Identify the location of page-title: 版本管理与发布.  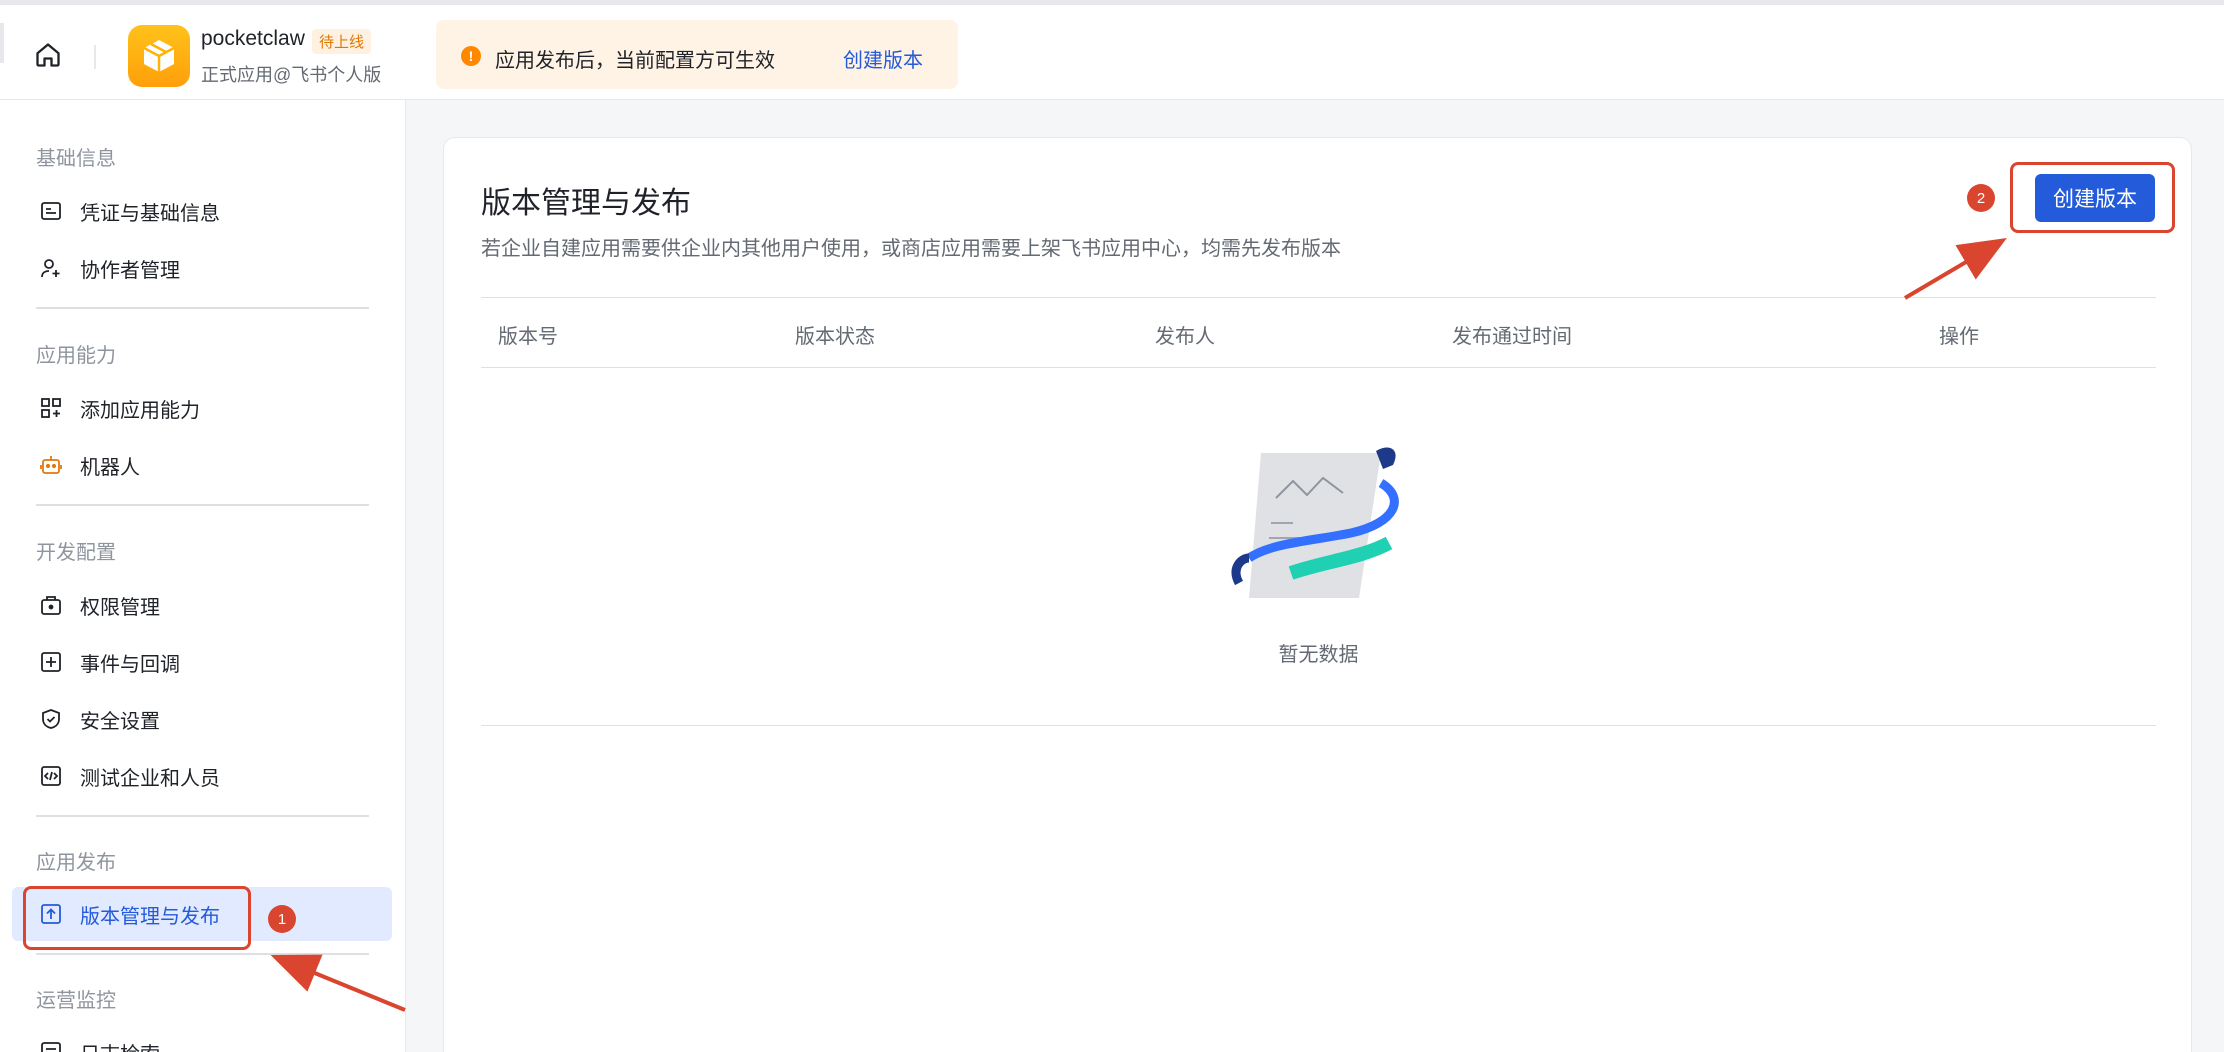
(586, 203).